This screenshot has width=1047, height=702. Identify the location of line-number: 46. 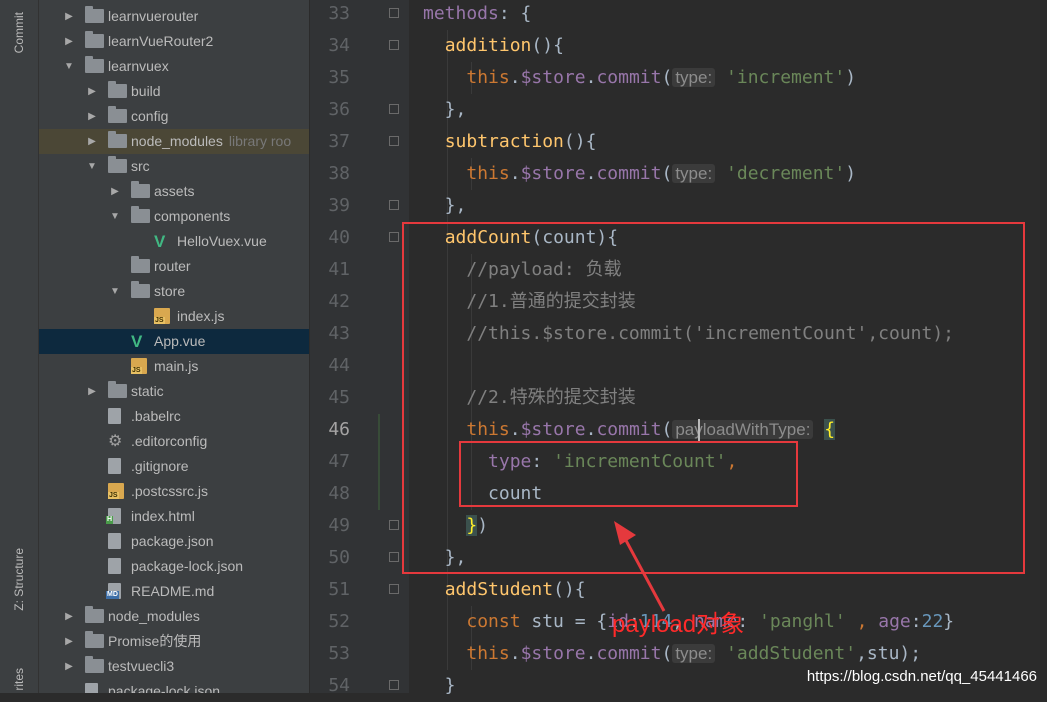
(339, 429).